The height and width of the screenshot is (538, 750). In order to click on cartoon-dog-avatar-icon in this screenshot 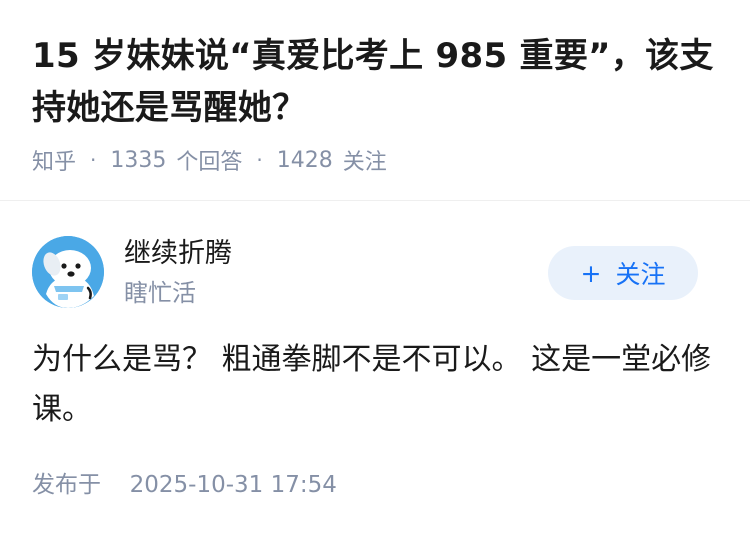, I will do `click(68, 272)`.